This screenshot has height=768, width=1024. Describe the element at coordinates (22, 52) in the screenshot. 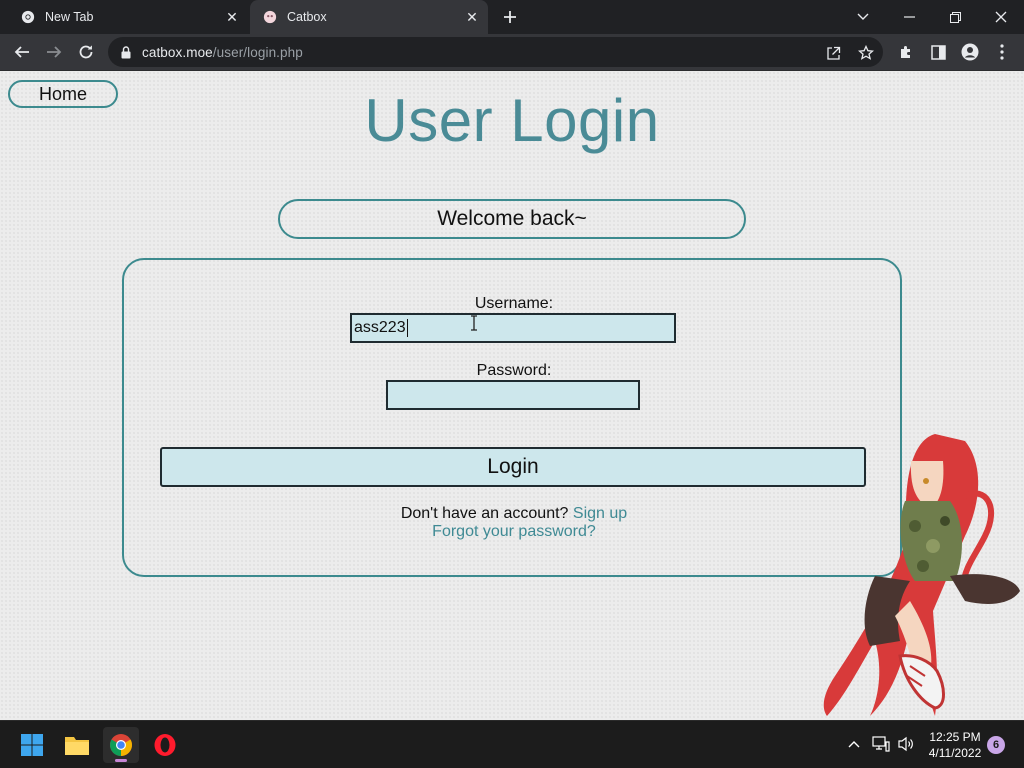

I see `back-button` at that location.